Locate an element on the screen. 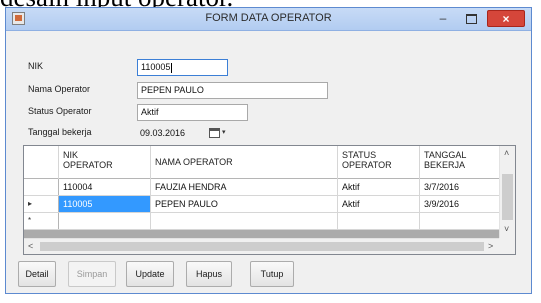 This screenshot has width=541, height=303. table-row-new: * is located at coordinates (262, 221).